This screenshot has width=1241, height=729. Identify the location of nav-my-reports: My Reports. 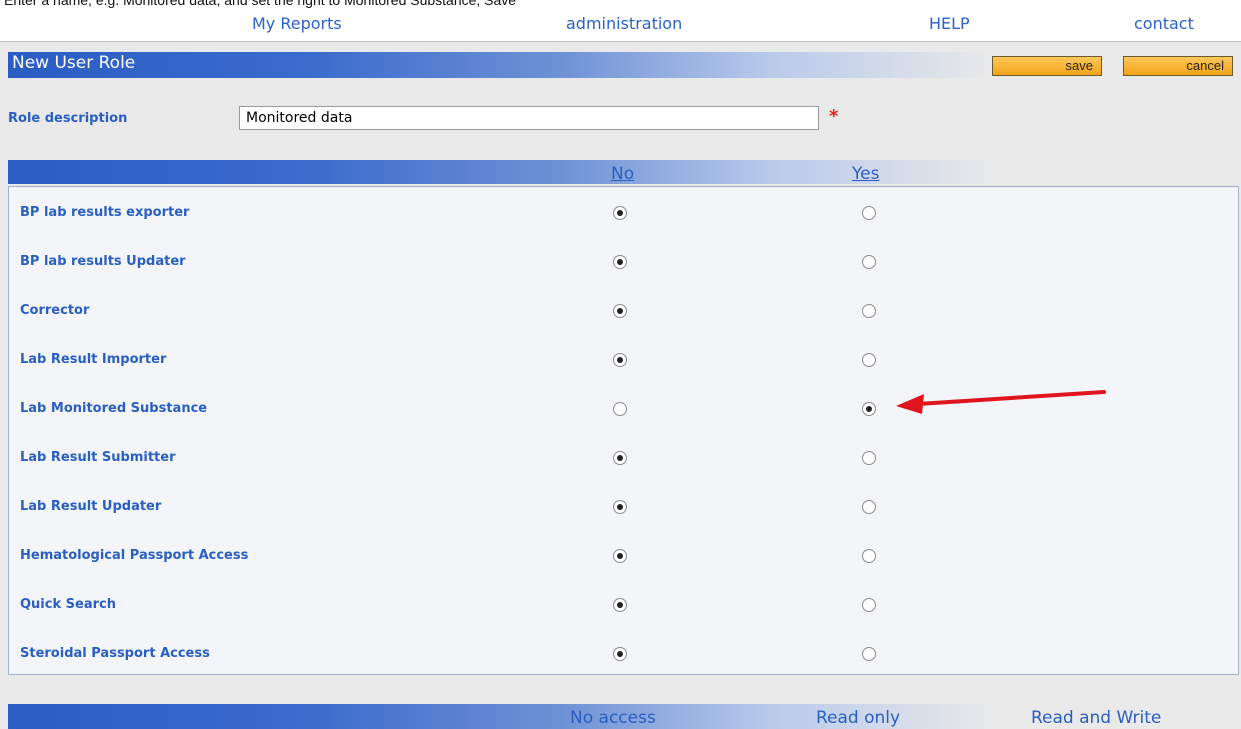
(297, 23).